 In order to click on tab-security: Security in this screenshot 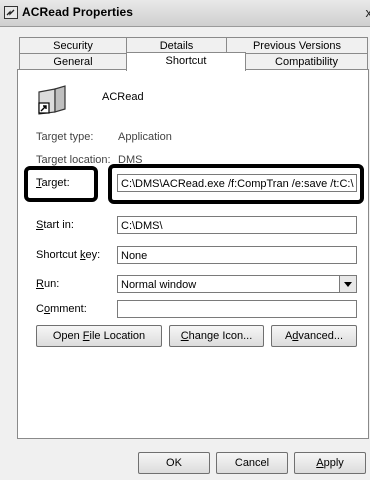, I will do `click(73, 45)`.